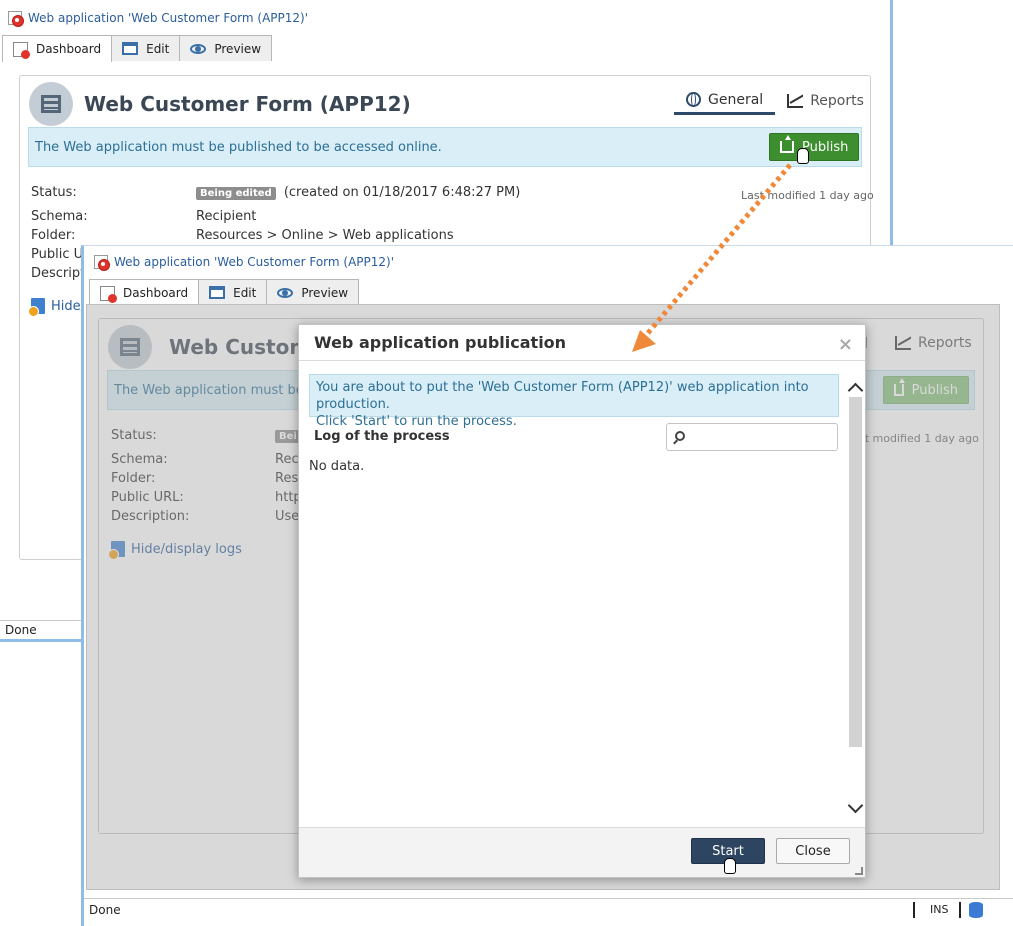 The width and height of the screenshot is (1013, 926). Describe the element at coordinates (716, 252) in the screenshot. I see `arrow-line` at that location.